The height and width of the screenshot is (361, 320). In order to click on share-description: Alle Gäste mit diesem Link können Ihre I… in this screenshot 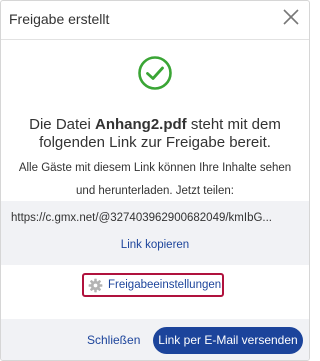, I will do `click(155, 179)`.